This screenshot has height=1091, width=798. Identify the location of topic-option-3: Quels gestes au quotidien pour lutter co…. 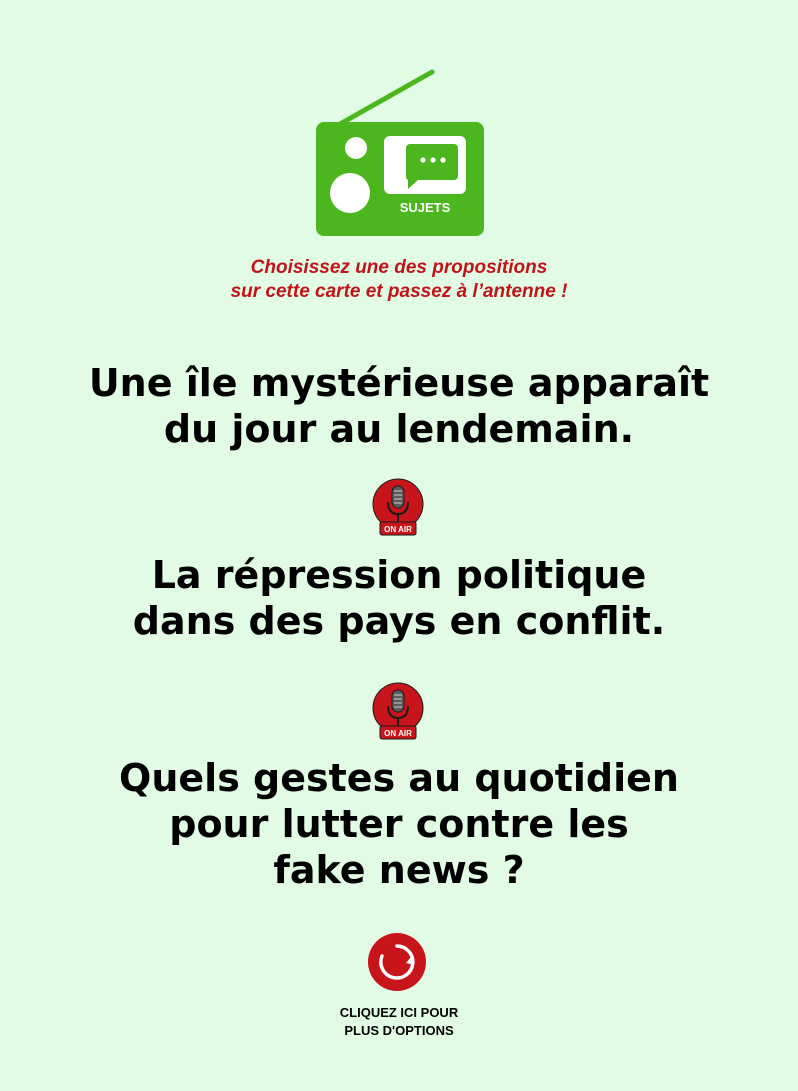
(399, 824).